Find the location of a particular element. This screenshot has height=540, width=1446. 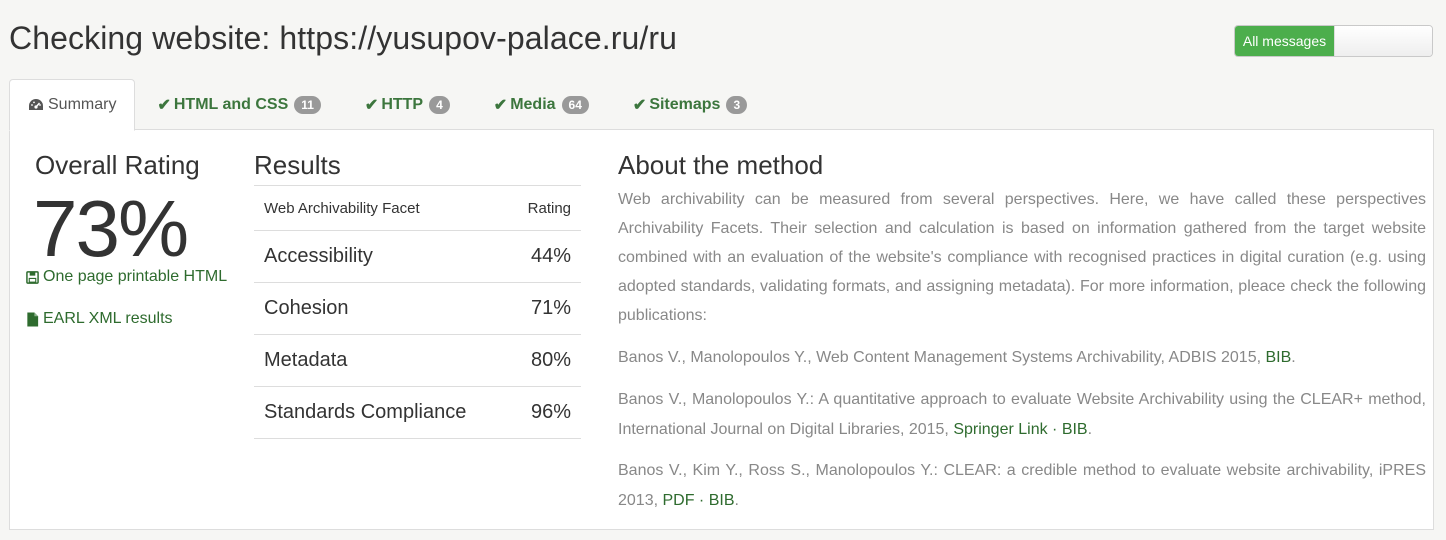

tab-media: ✔ Media 64 is located at coordinates (541, 104).